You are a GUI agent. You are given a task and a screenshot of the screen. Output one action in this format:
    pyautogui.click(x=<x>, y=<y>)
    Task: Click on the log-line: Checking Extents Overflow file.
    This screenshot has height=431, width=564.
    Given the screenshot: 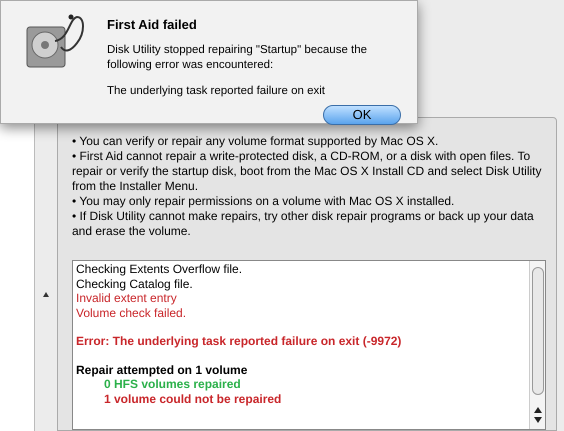 What is the action you would take?
    pyautogui.click(x=160, y=269)
    